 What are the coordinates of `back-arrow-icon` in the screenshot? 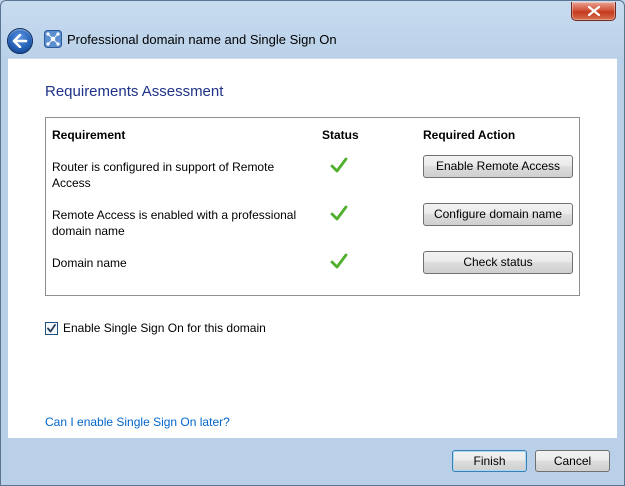 It's located at (20, 41).